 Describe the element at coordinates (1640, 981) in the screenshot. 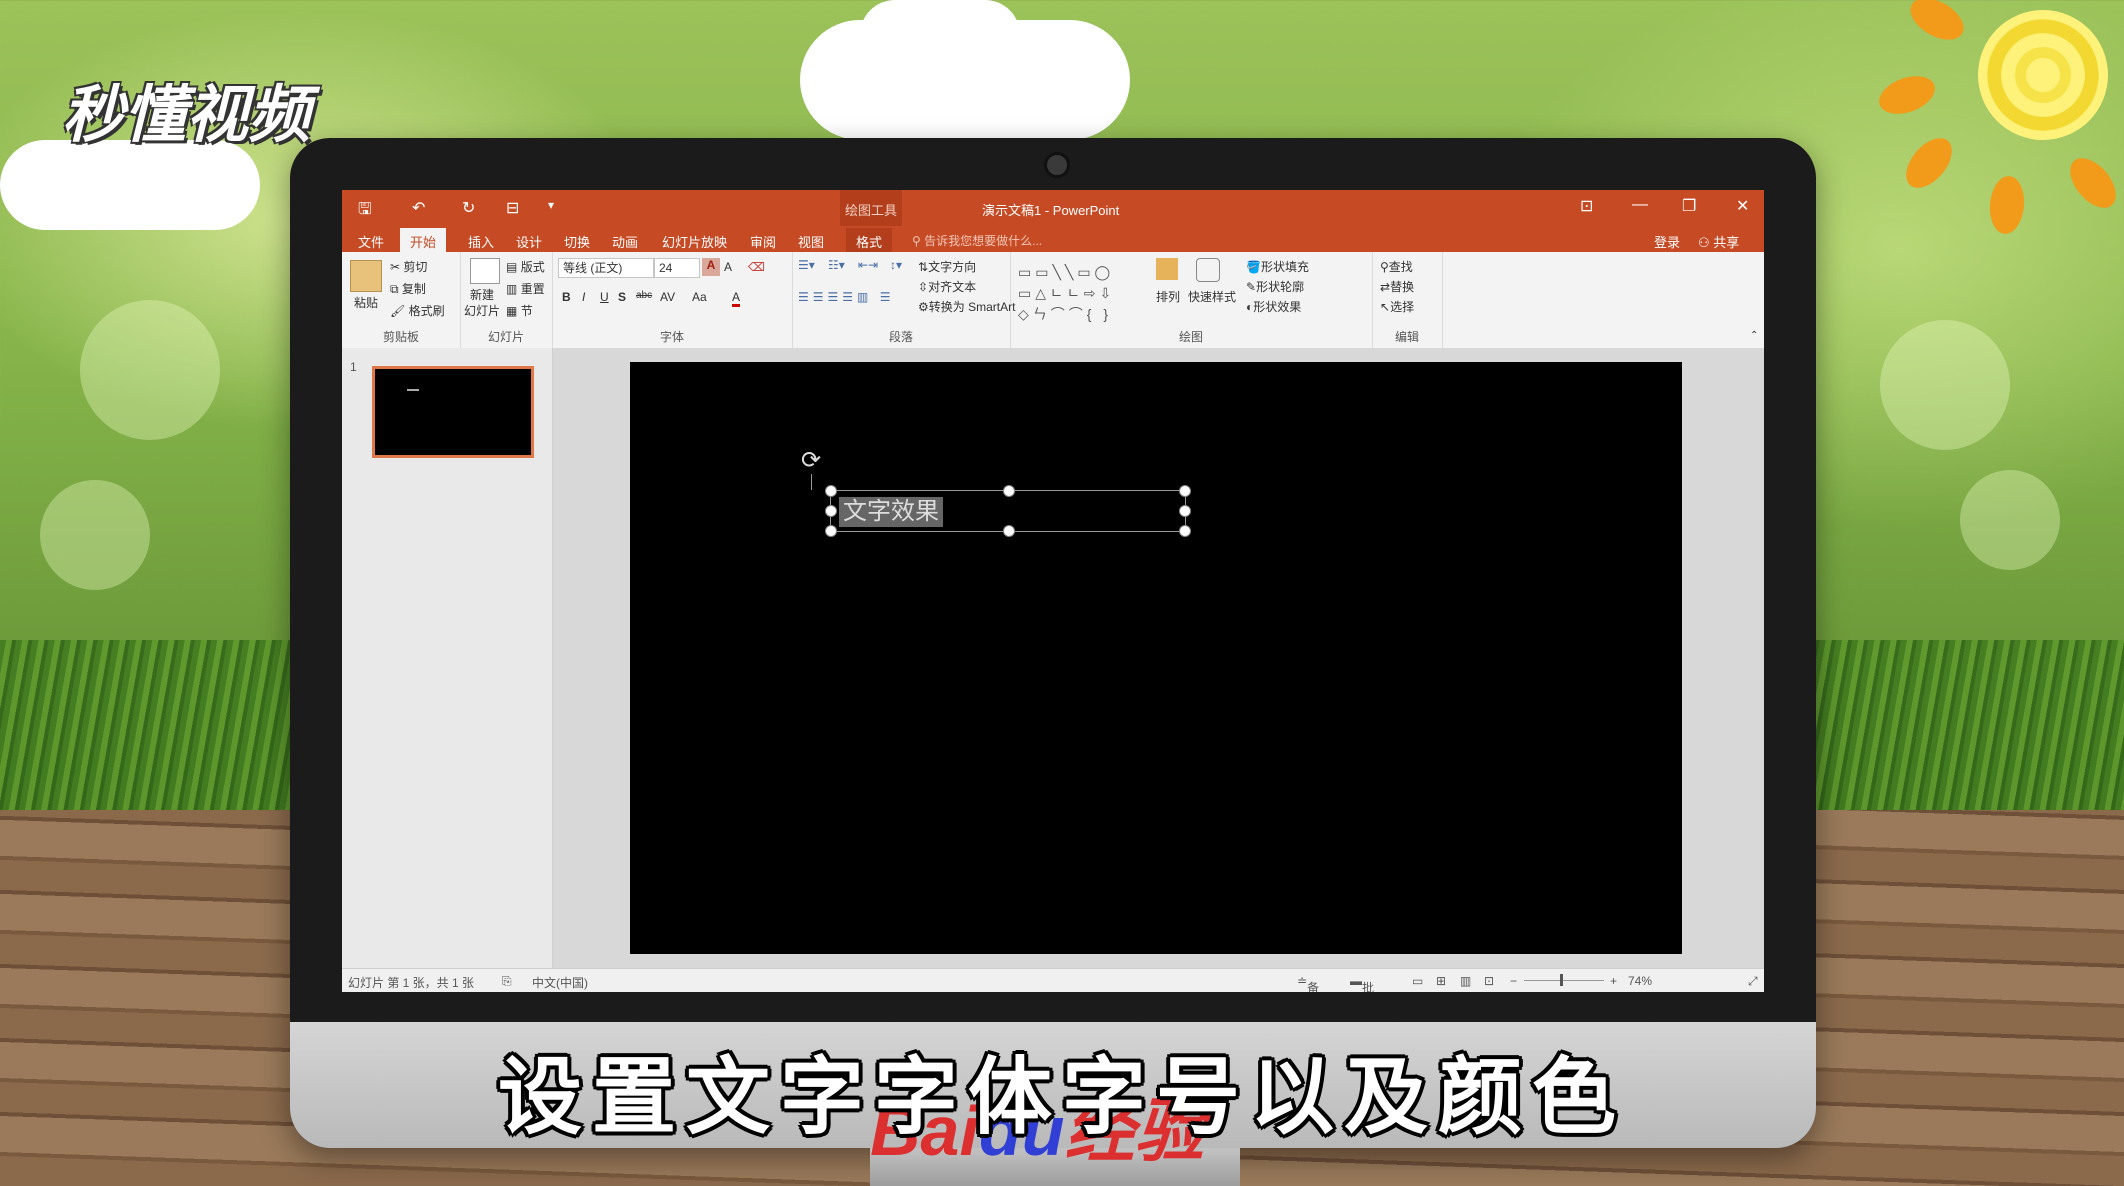

I see `zoom-level: 74%` at that location.